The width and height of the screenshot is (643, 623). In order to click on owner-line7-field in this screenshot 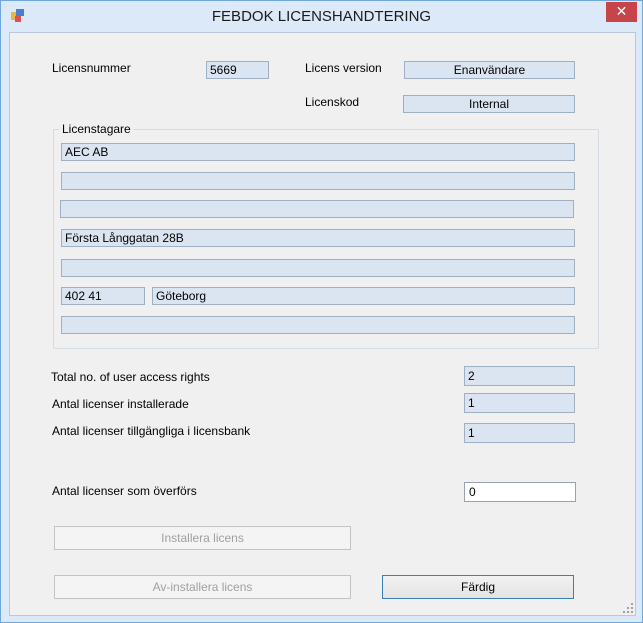, I will do `click(318, 325)`.